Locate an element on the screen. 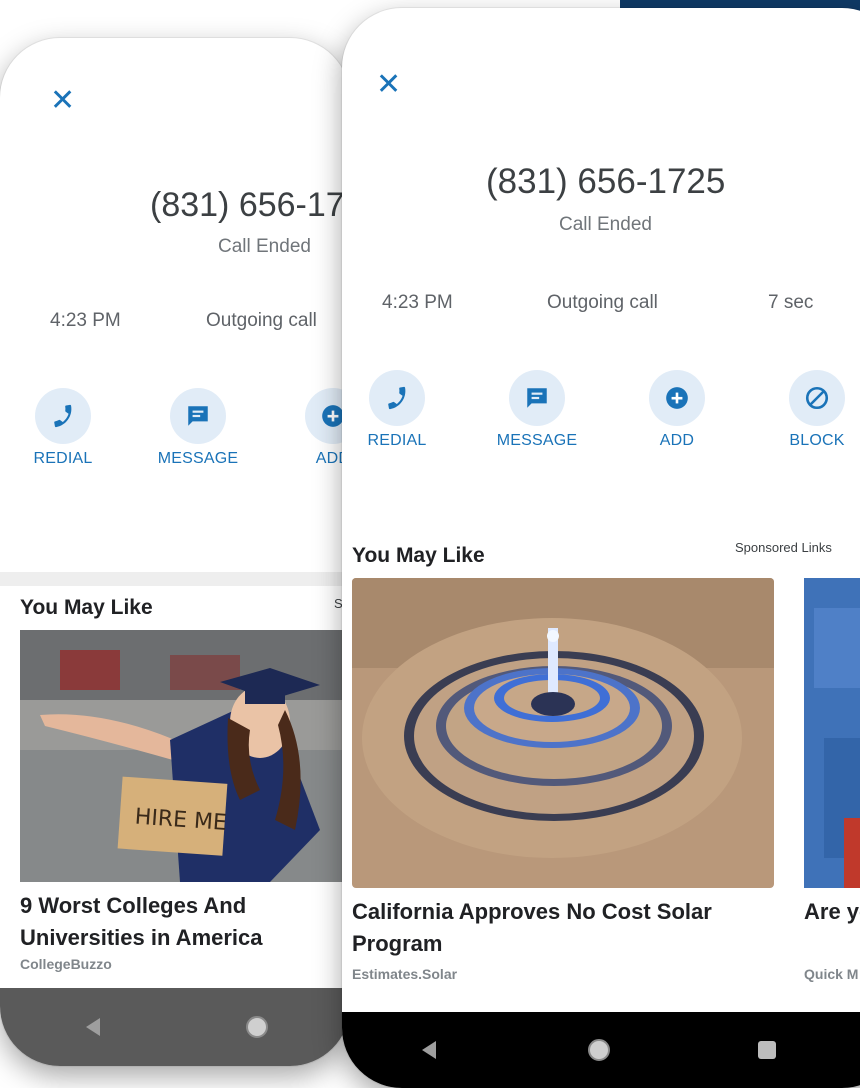  recents-nav-icon is located at coordinates (767, 1050).